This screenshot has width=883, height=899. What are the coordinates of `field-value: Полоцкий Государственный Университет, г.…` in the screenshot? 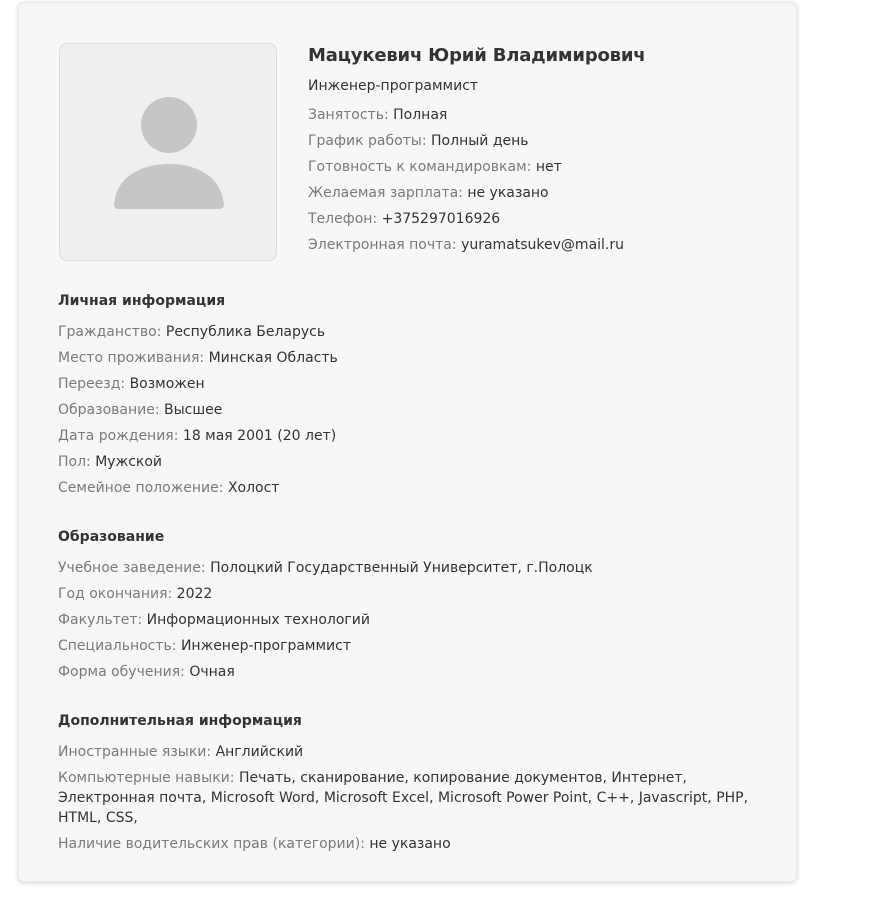 It's located at (401, 568).